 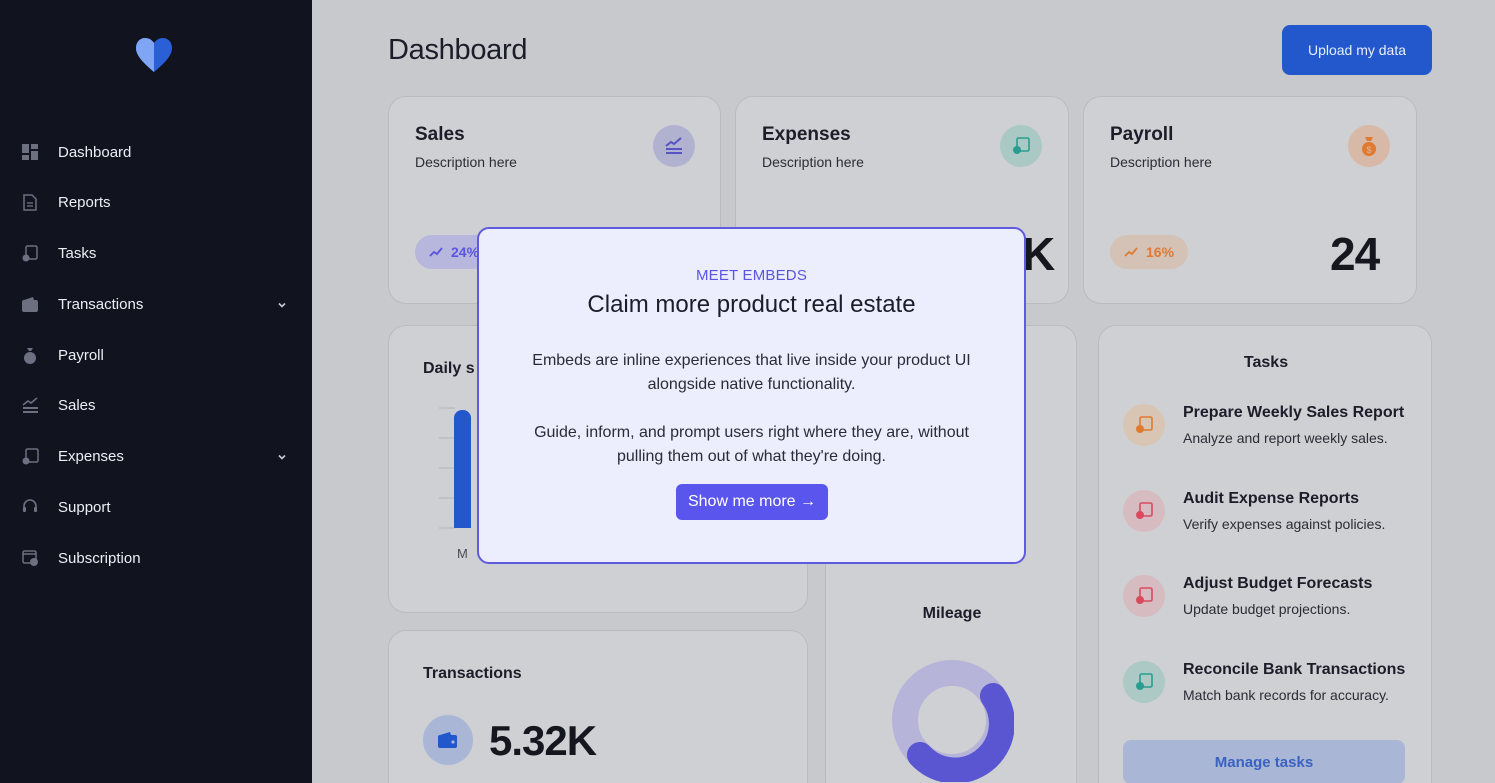 What do you see at coordinates (156, 253) in the screenshot?
I see `sidebar-item-tasks: Tasks` at bounding box center [156, 253].